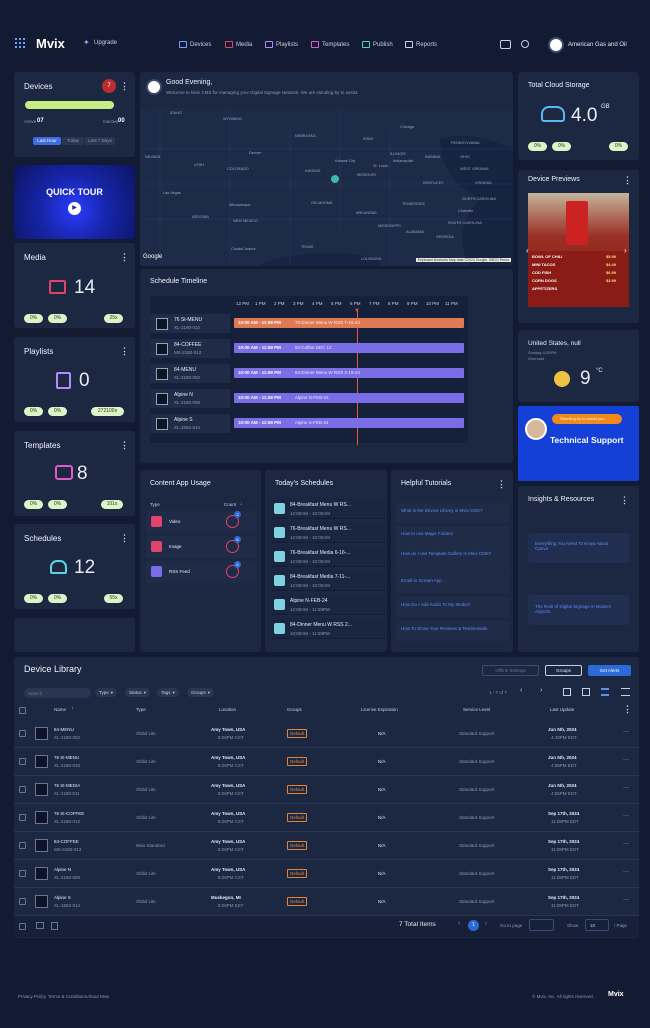 The image size is (650, 1028). I want to click on footer-link: Privacy Policy, so click(32, 996).